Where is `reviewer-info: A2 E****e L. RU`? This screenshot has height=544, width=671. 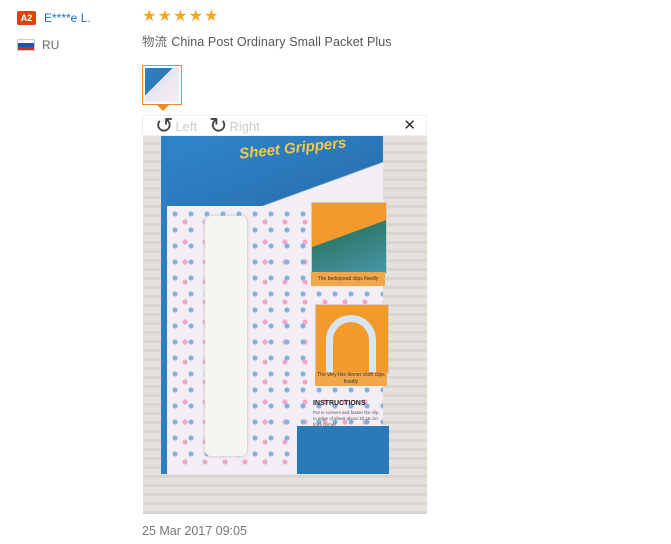
reviewer-info: A2 E****e L. RU is located at coordinates (72, 31).